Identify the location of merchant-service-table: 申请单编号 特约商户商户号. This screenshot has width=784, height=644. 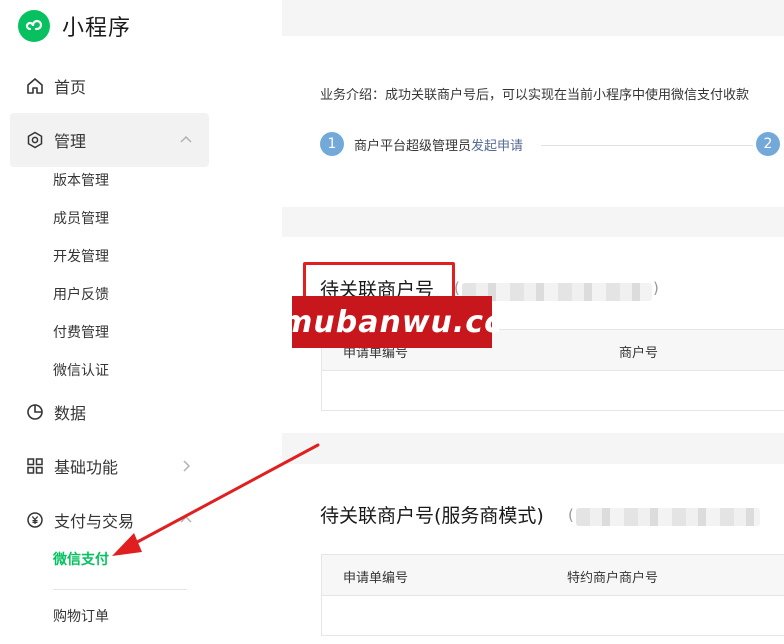
(552, 595).